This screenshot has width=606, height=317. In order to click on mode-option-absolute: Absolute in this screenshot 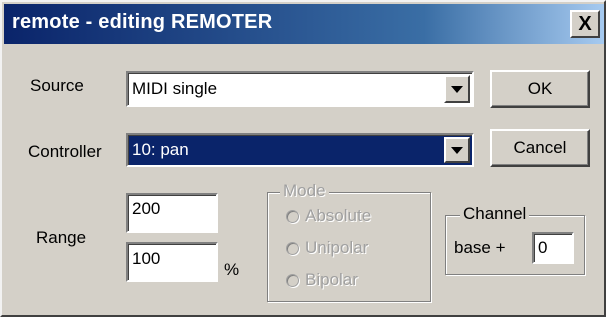, I will do `click(328, 216)`.